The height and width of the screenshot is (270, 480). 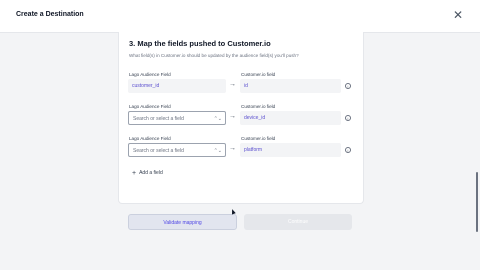 I want to click on validate-mapping-button: Validate mapping, so click(x=182, y=222).